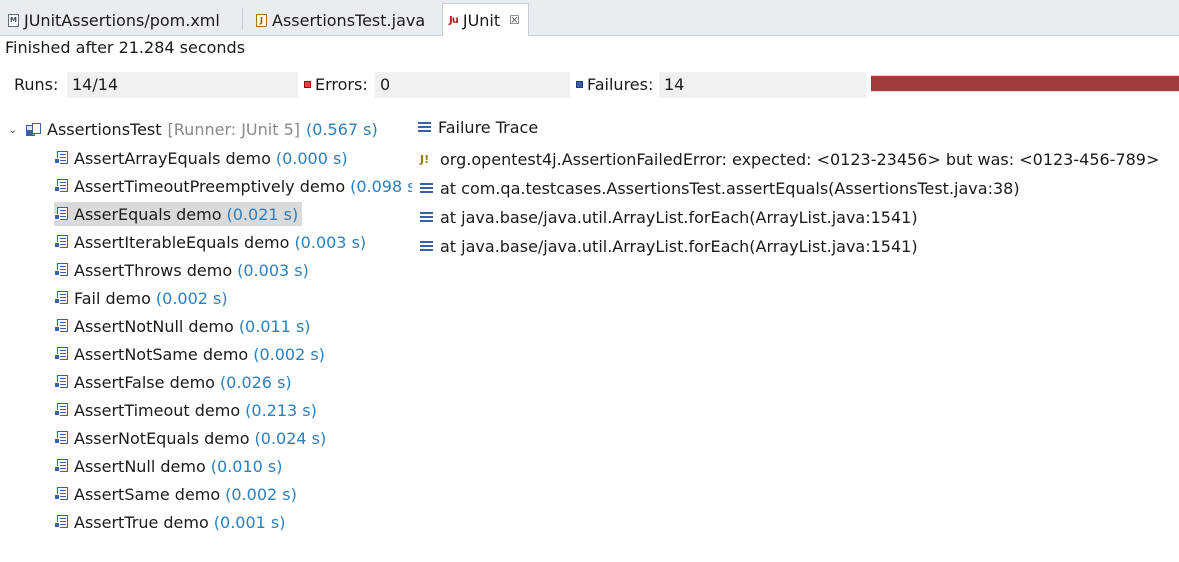 Image resolution: width=1179 pixels, height=562 pixels. I want to click on runs-value: 14/14, so click(182, 85).